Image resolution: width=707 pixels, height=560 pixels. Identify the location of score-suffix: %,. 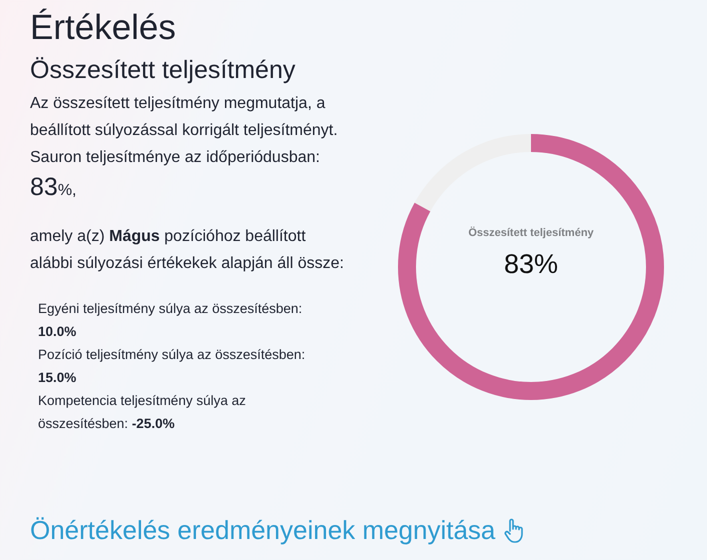
(67, 191).